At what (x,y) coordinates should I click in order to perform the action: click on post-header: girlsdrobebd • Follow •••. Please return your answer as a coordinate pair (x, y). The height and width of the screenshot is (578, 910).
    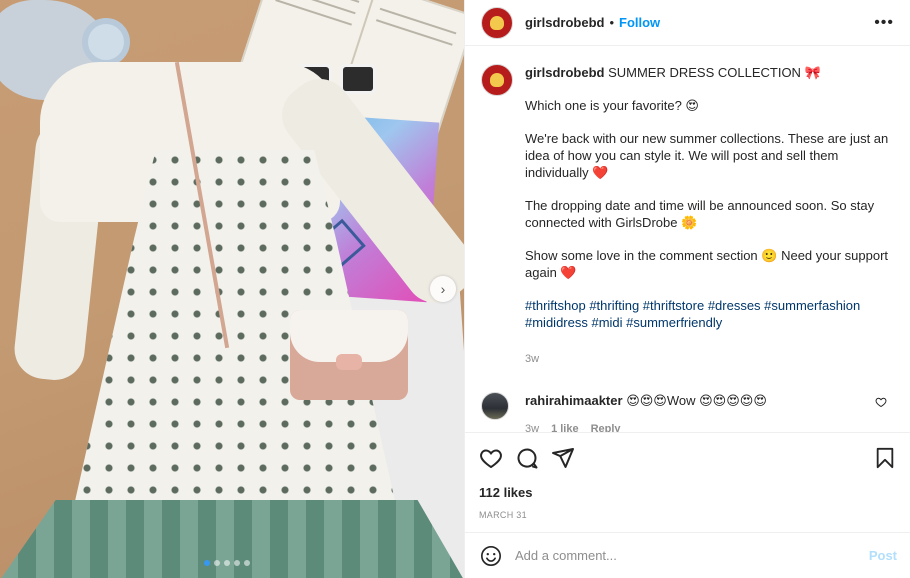
    Looking at the image, I should click on (687, 23).